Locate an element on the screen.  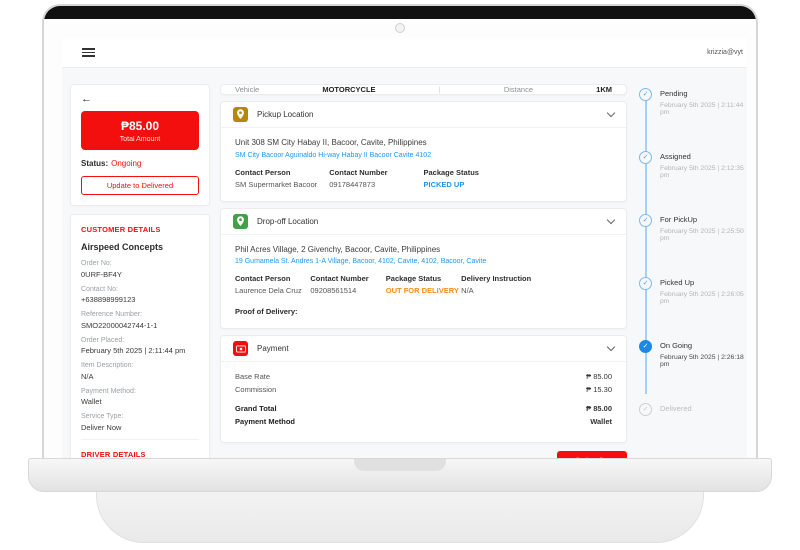
timeline-step: ✓ Delivered is located at coordinates (693, 410).